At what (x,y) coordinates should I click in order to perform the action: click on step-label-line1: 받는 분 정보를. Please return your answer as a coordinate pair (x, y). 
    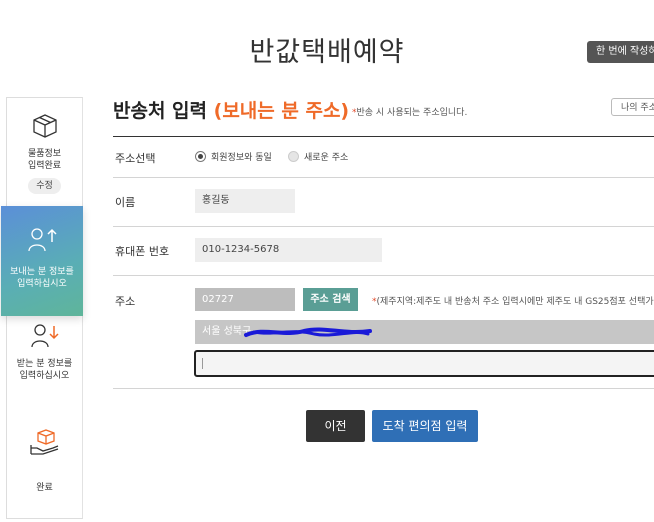
    Looking at the image, I should click on (44, 364).